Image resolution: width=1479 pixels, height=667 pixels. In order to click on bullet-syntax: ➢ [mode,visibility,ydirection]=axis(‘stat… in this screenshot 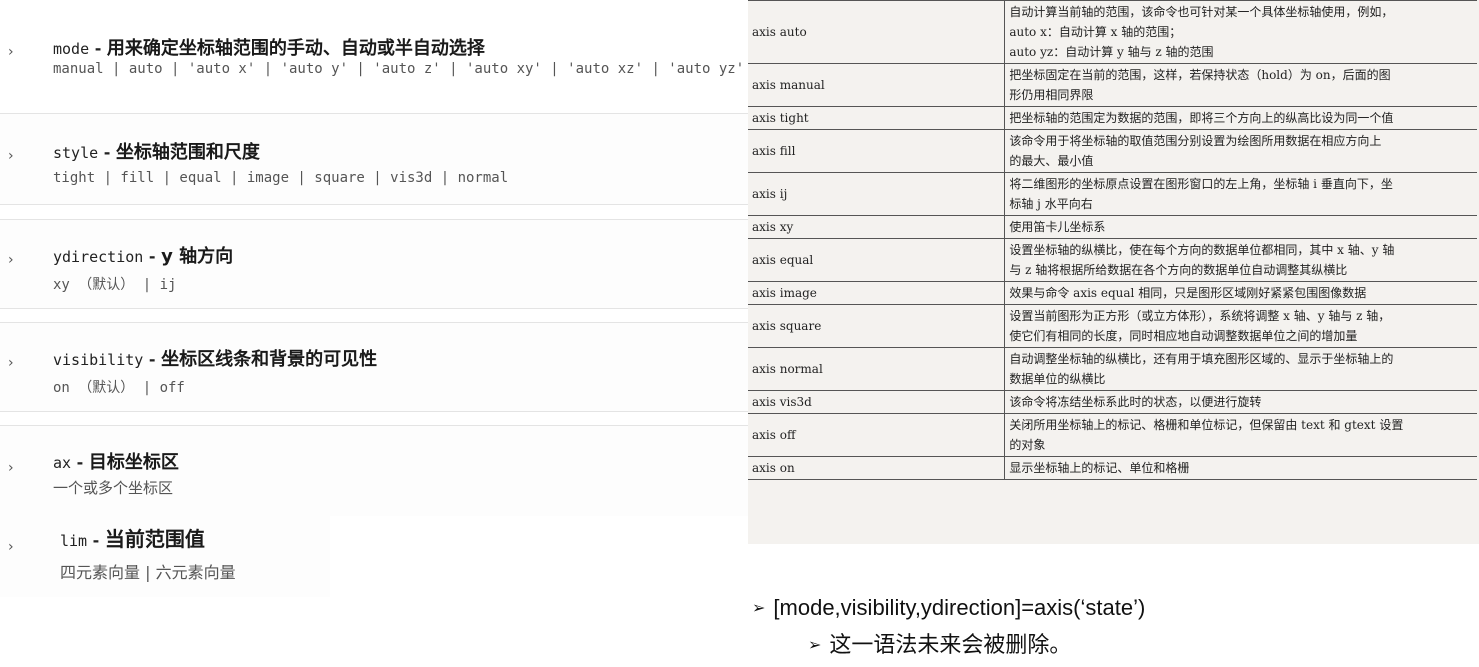, I will do `click(948, 608)`.